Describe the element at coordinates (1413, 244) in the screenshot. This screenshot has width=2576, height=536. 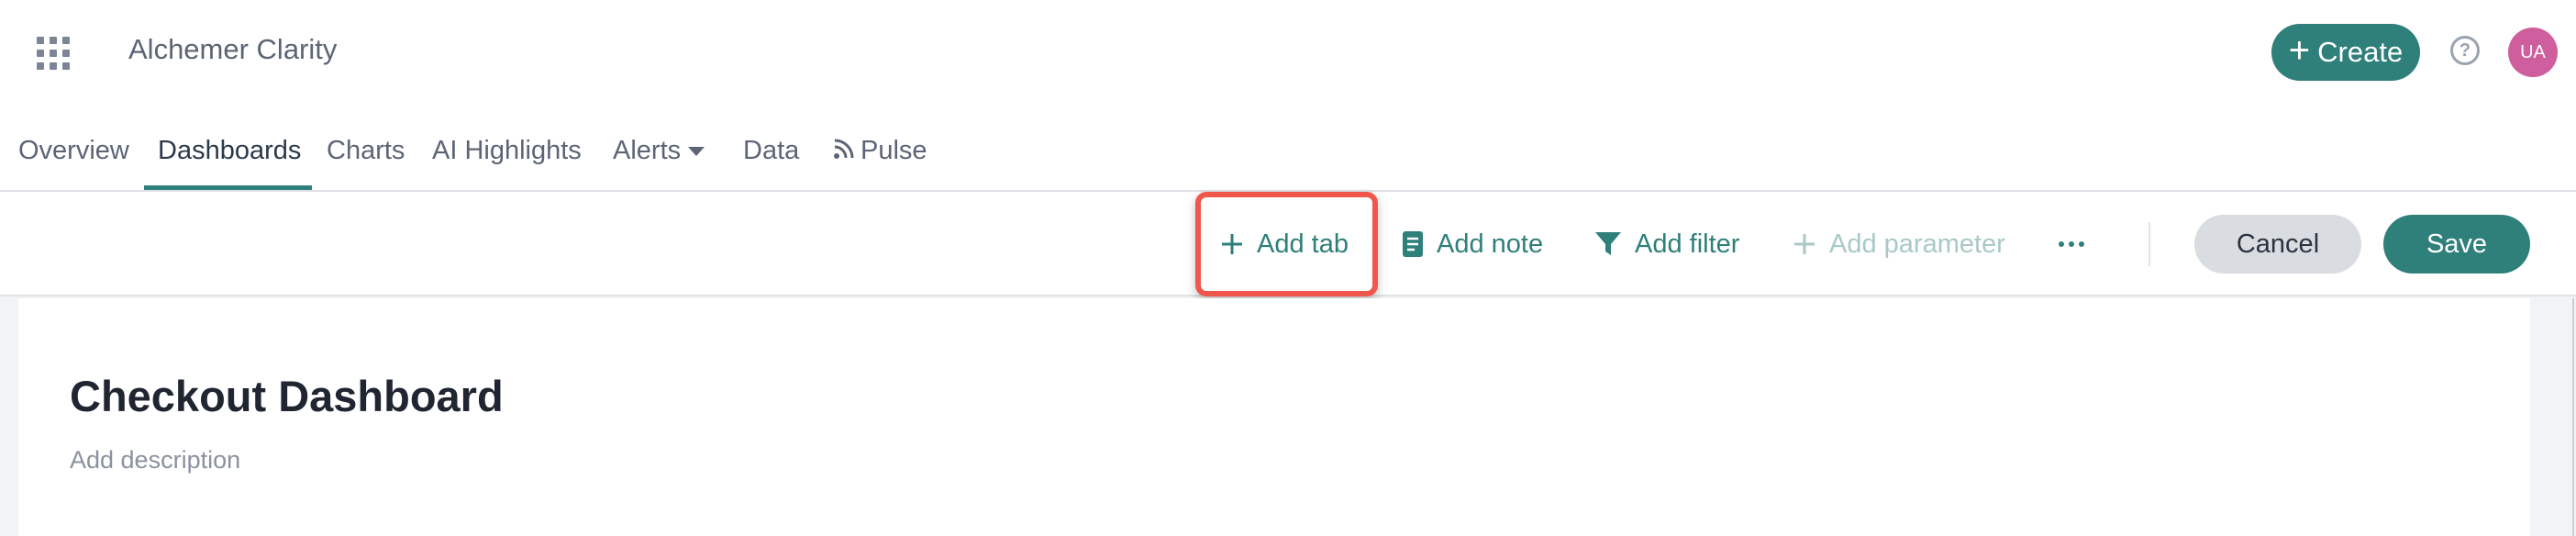
I see `note-icon` at that location.